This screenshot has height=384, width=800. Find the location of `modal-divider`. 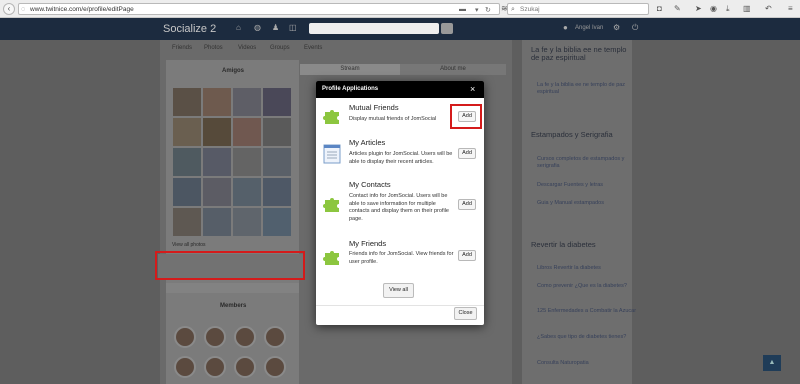

modal-divider is located at coordinates (400, 305).